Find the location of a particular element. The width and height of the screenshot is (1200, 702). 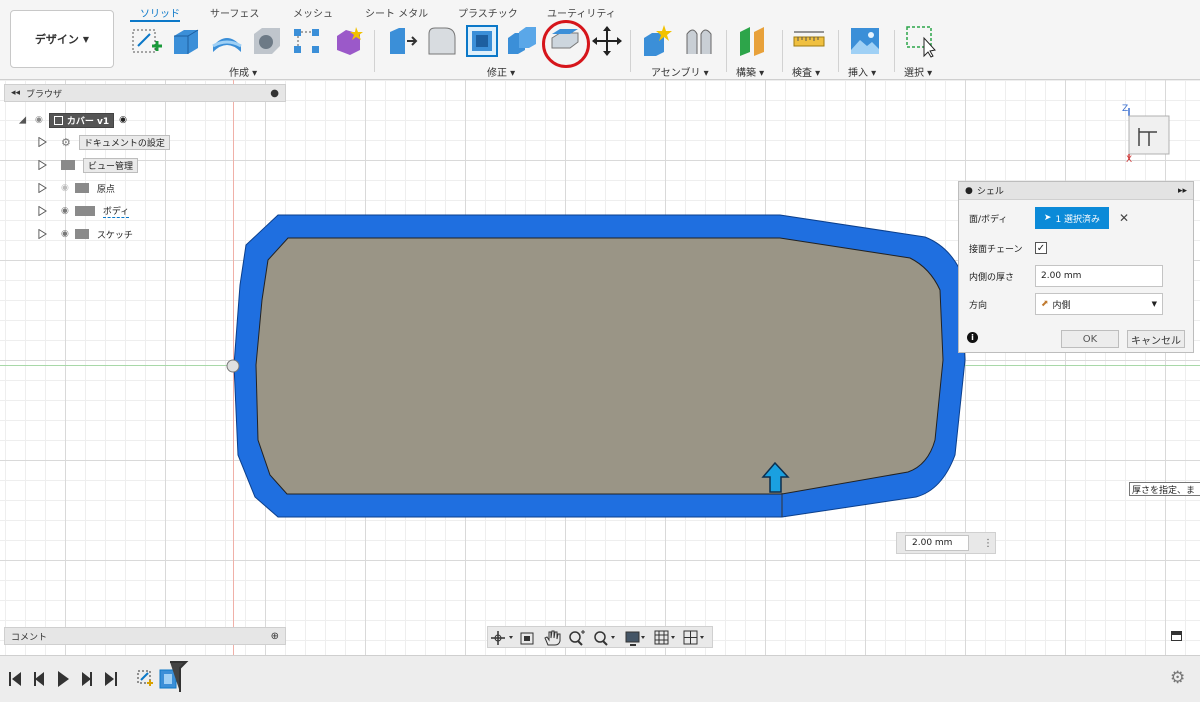

component-chip: カバー v1 is located at coordinates (81, 120).